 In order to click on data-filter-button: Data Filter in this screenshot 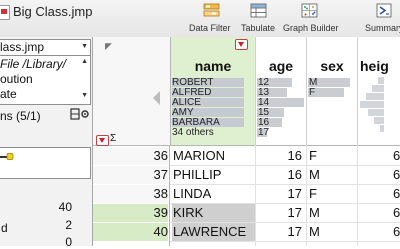, I will do `click(213, 18)`.